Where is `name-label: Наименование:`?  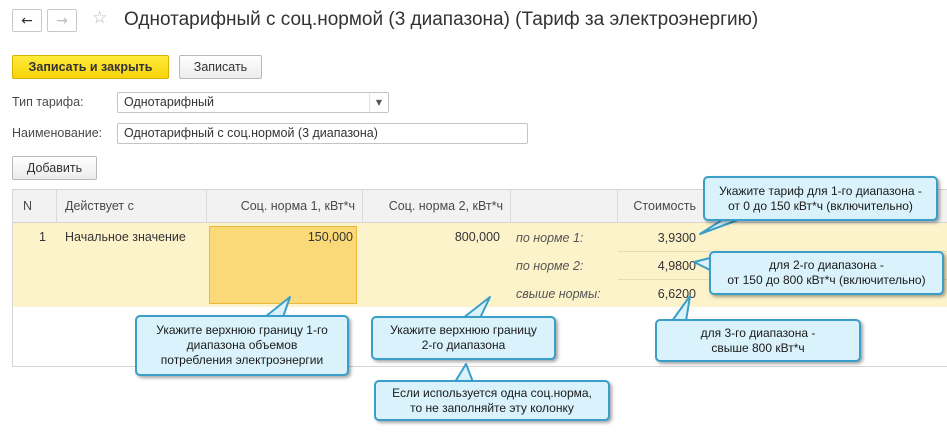 name-label: Наименование: is located at coordinates (57, 133).